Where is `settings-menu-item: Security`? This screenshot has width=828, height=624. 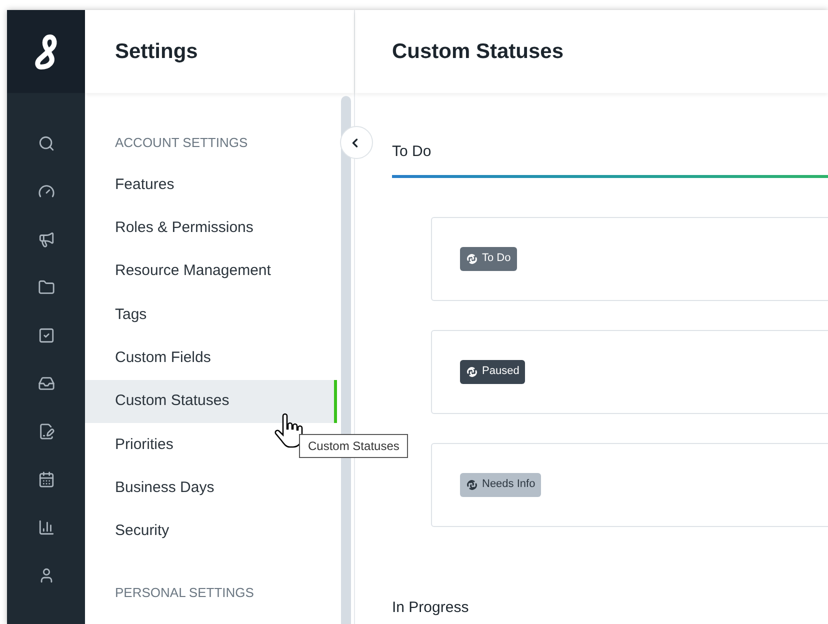 settings-menu-item: Security is located at coordinates (211, 532).